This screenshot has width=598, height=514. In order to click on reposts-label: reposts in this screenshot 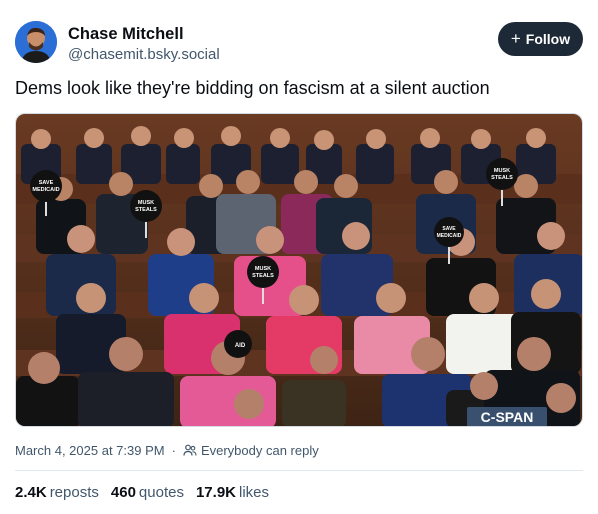, I will do `click(74, 492)`.